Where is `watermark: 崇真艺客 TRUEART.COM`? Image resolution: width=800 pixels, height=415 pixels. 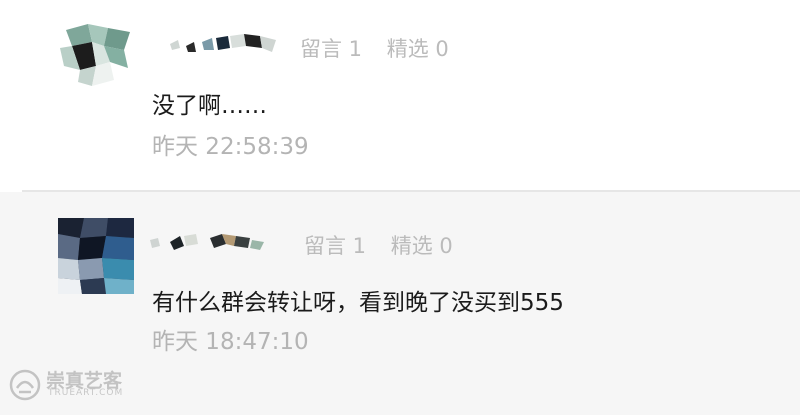
watermark: 崇真艺客 TRUEART.COM is located at coordinates (71, 386).